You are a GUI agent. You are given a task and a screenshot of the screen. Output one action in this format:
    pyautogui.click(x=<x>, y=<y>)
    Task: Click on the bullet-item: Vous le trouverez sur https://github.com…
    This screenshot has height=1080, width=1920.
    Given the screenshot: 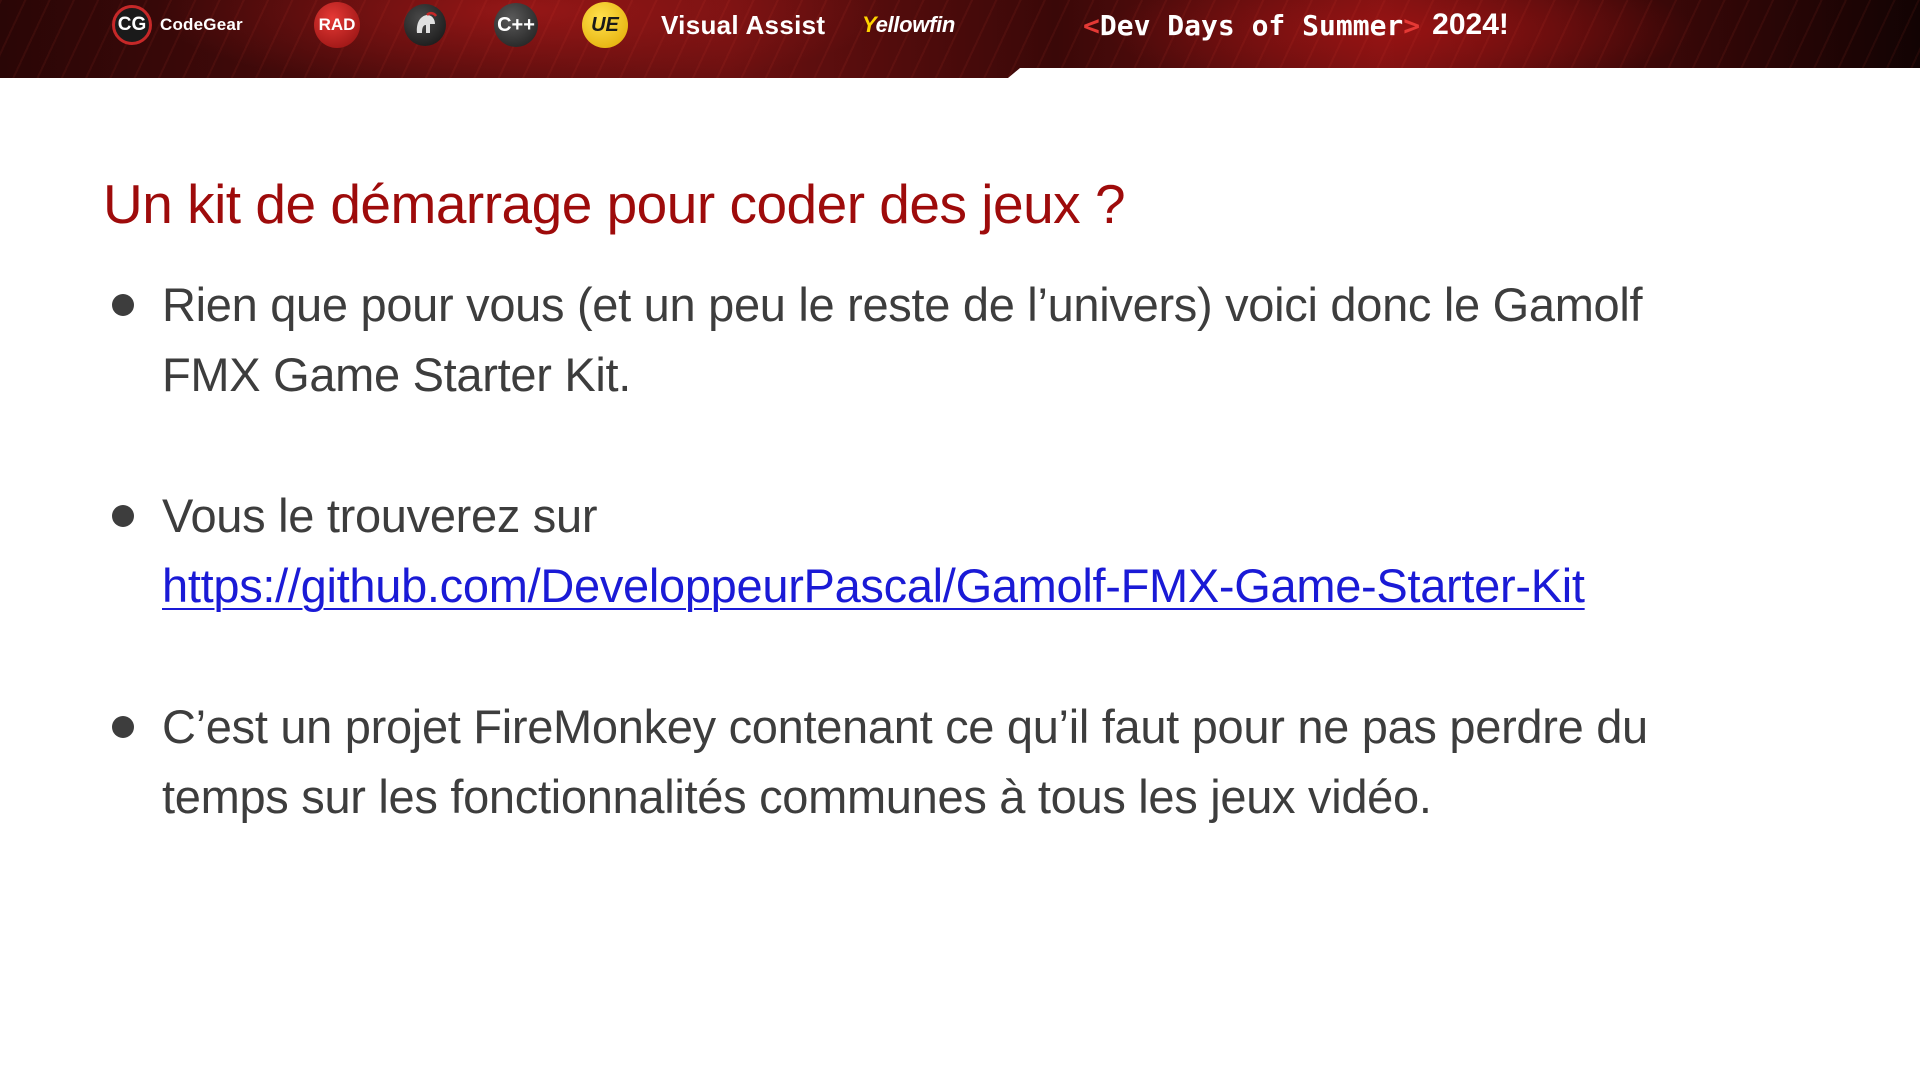 What is the action you would take?
    pyautogui.click(x=980, y=551)
    